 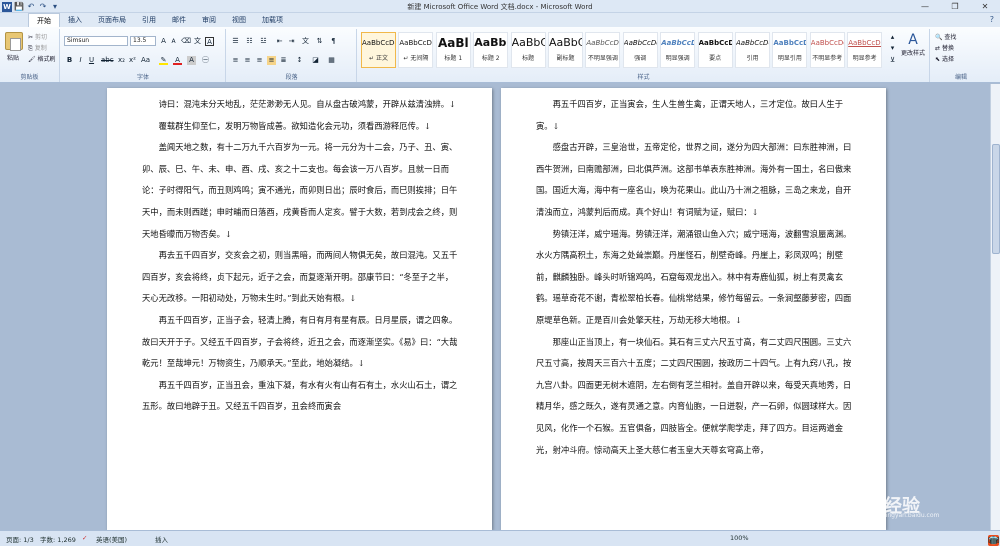 I want to click on enclose-char-icon: ㊀, so click(x=205, y=60).